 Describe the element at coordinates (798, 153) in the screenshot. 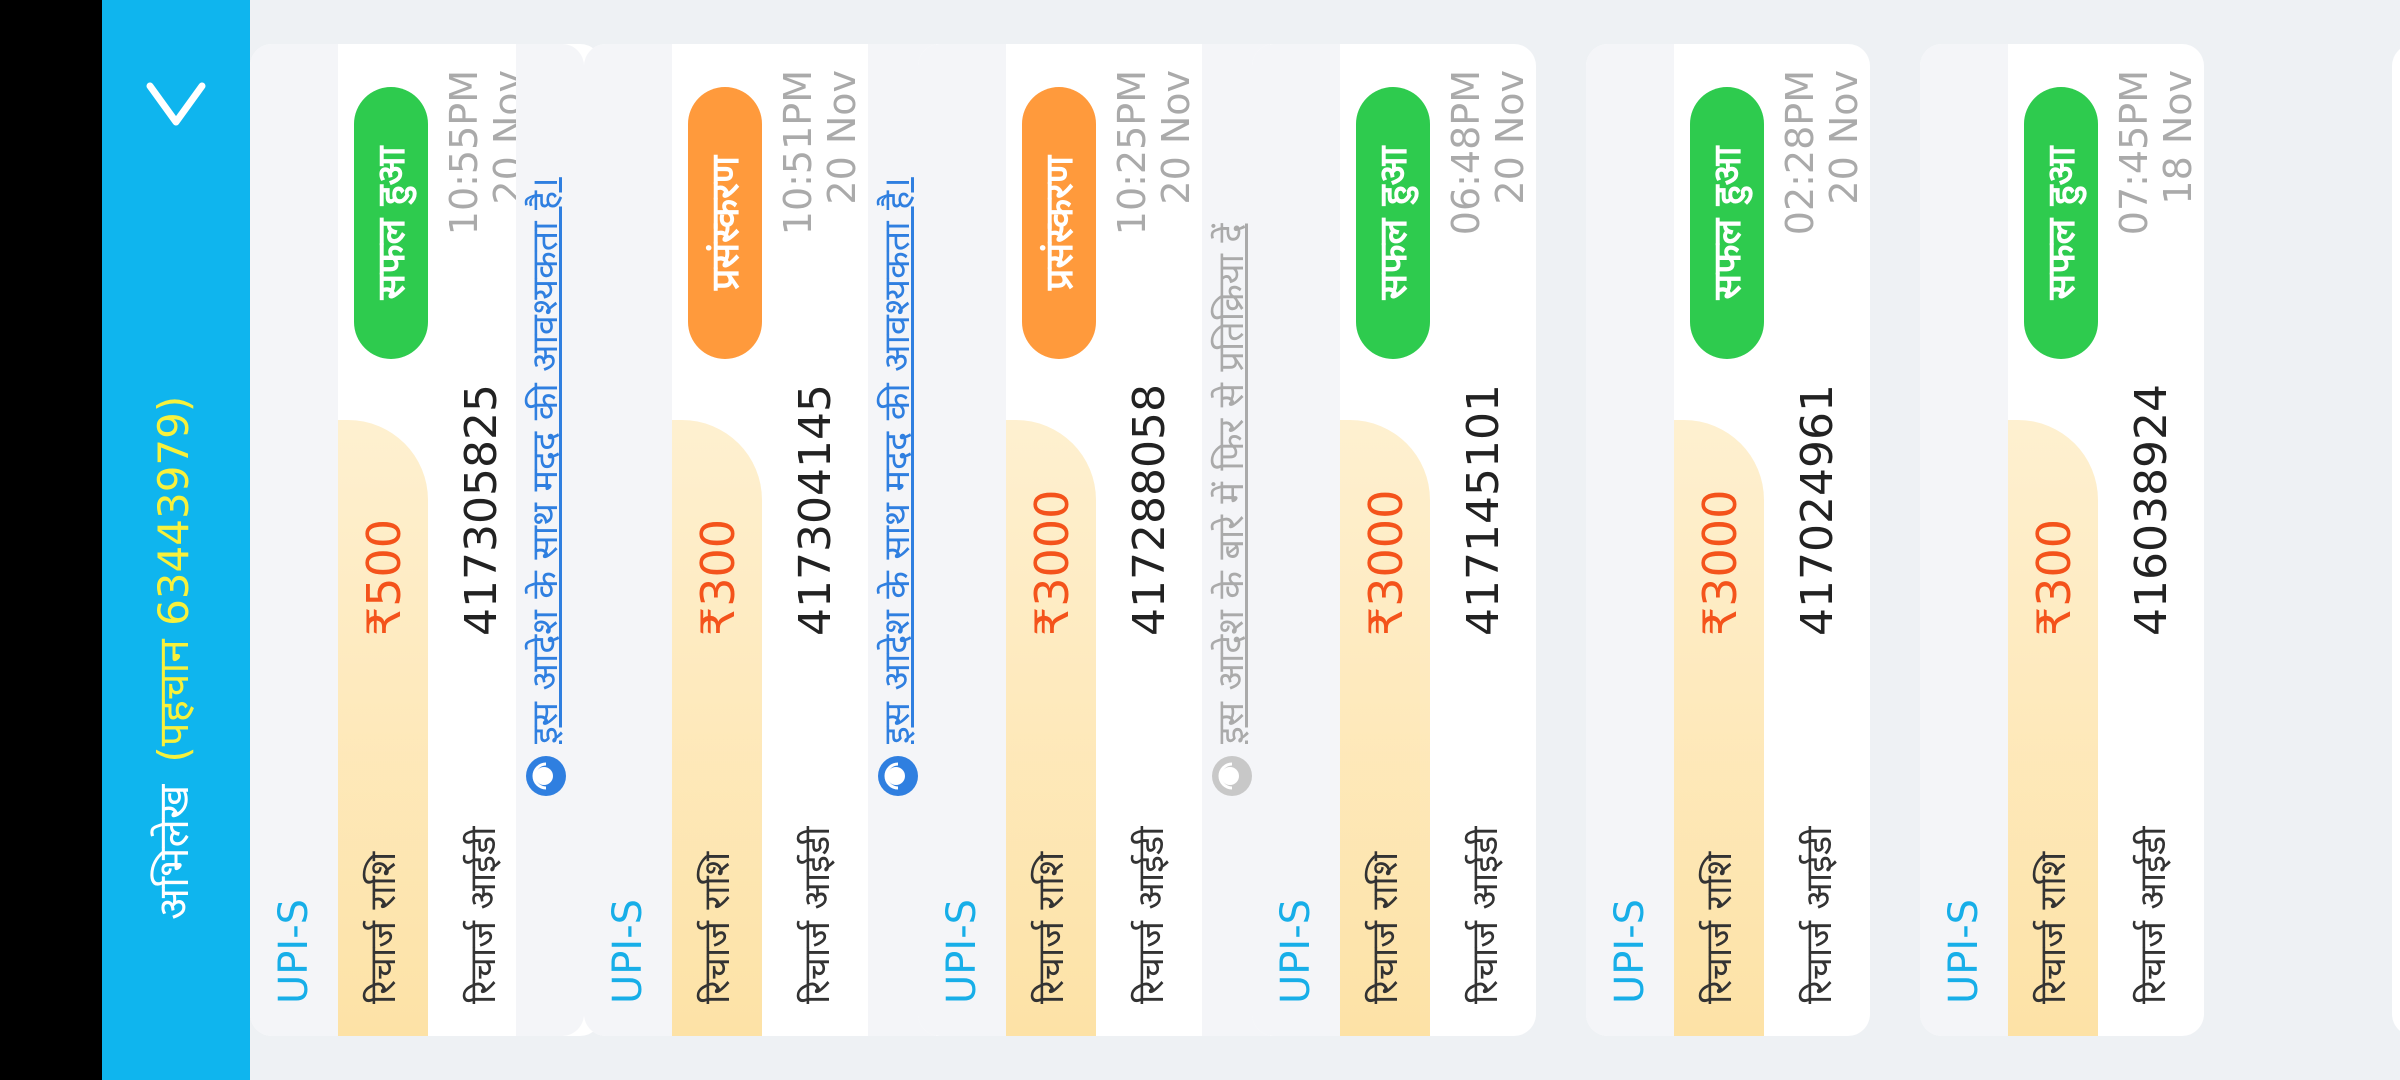

I see `record-time: 10:51PM` at that location.